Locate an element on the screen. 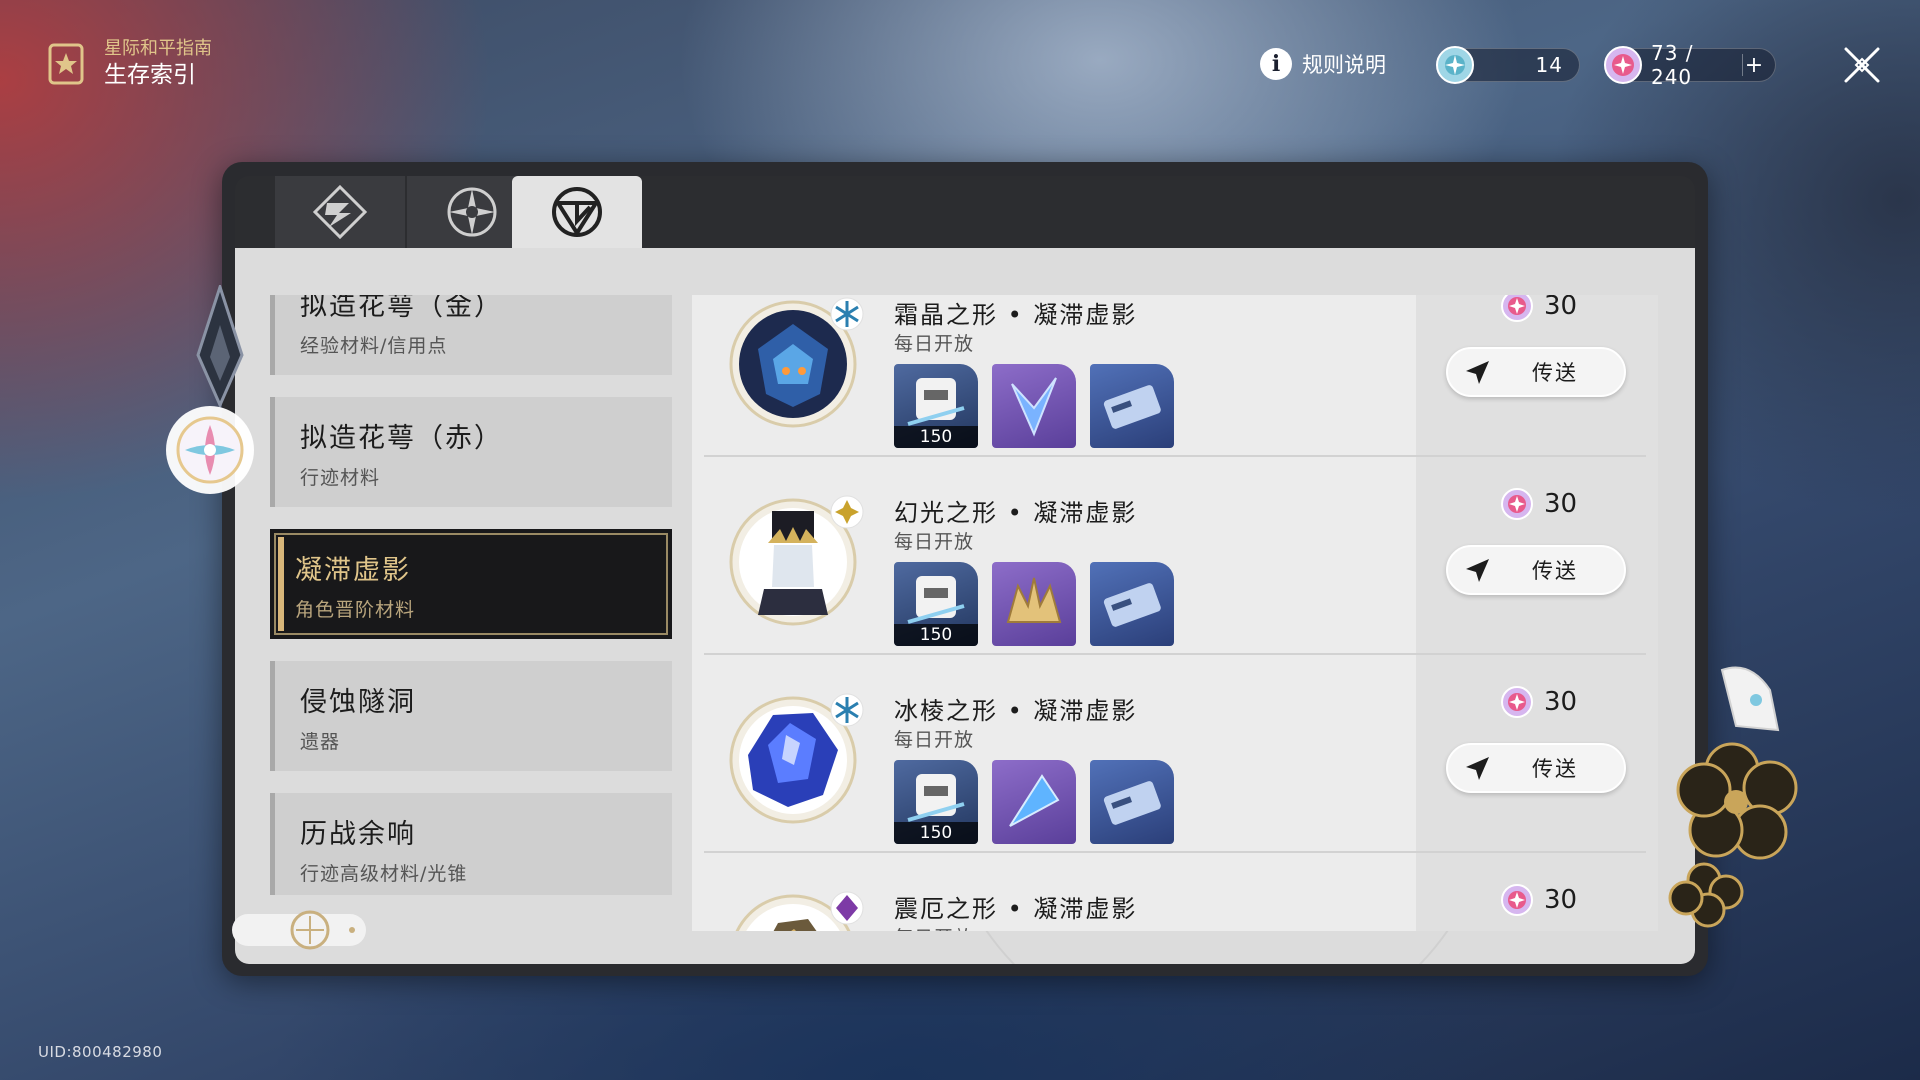  flower-decoration is located at coordinates (1733, 797).